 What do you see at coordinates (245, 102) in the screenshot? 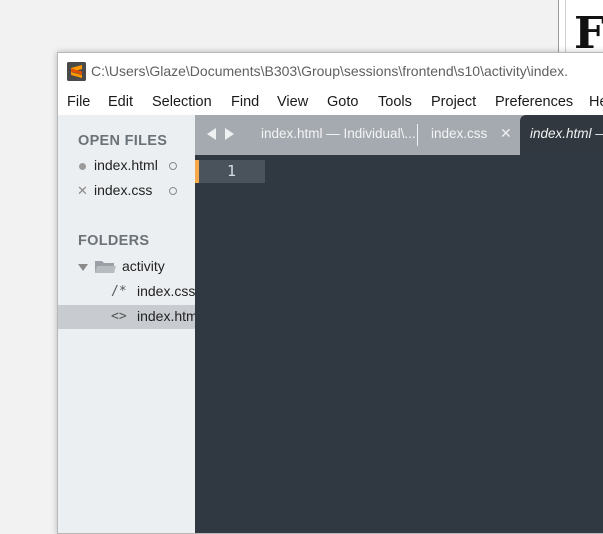
I see `menu-find: Find` at bounding box center [245, 102].